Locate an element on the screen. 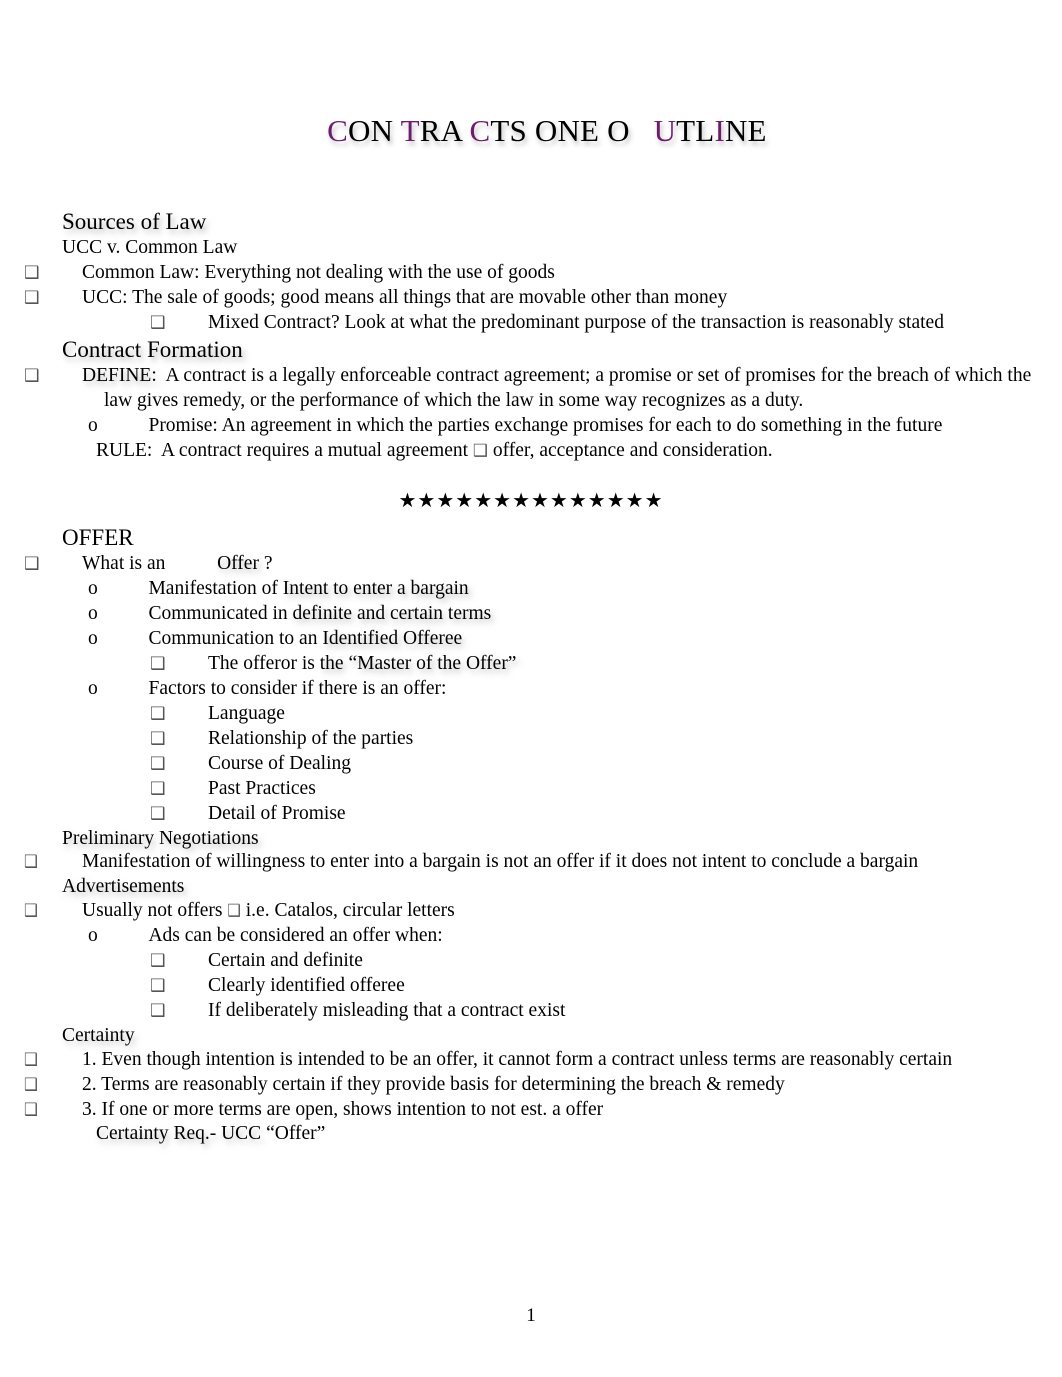  list-item: ❑ Language is located at coordinates (606, 714).